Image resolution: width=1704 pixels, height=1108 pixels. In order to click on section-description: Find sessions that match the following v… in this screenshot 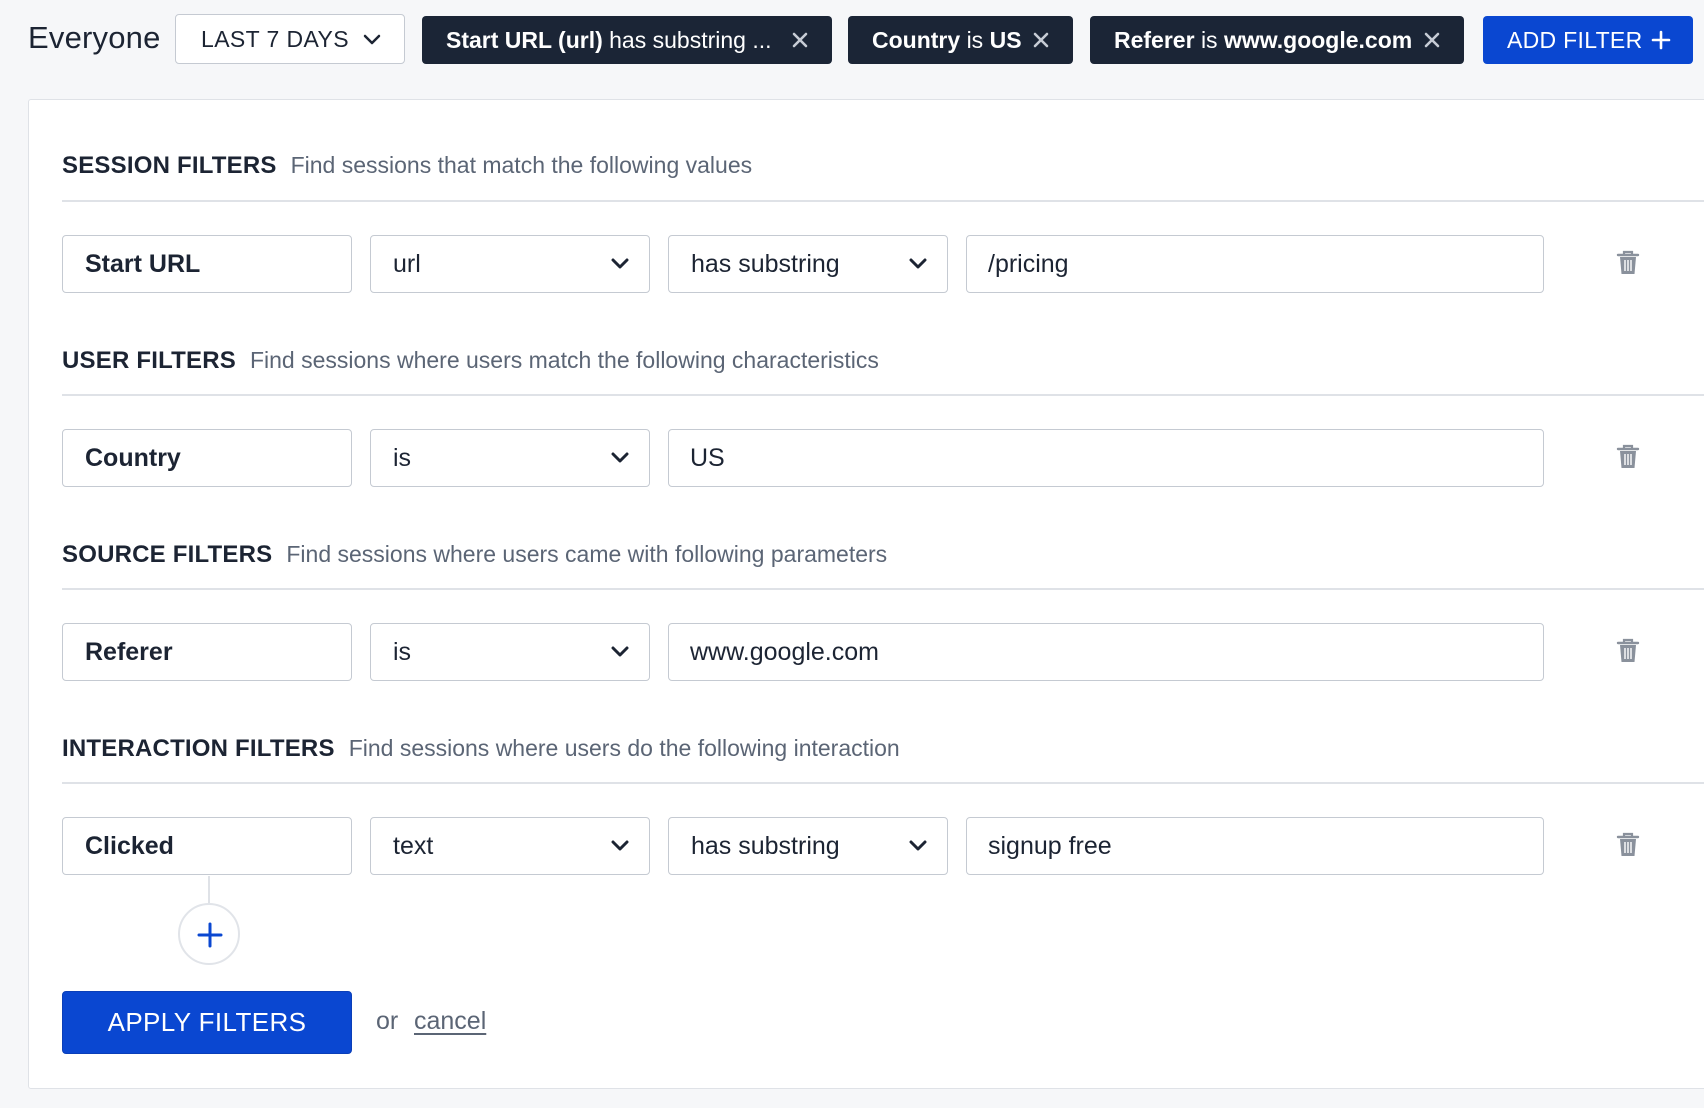, I will do `click(521, 165)`.